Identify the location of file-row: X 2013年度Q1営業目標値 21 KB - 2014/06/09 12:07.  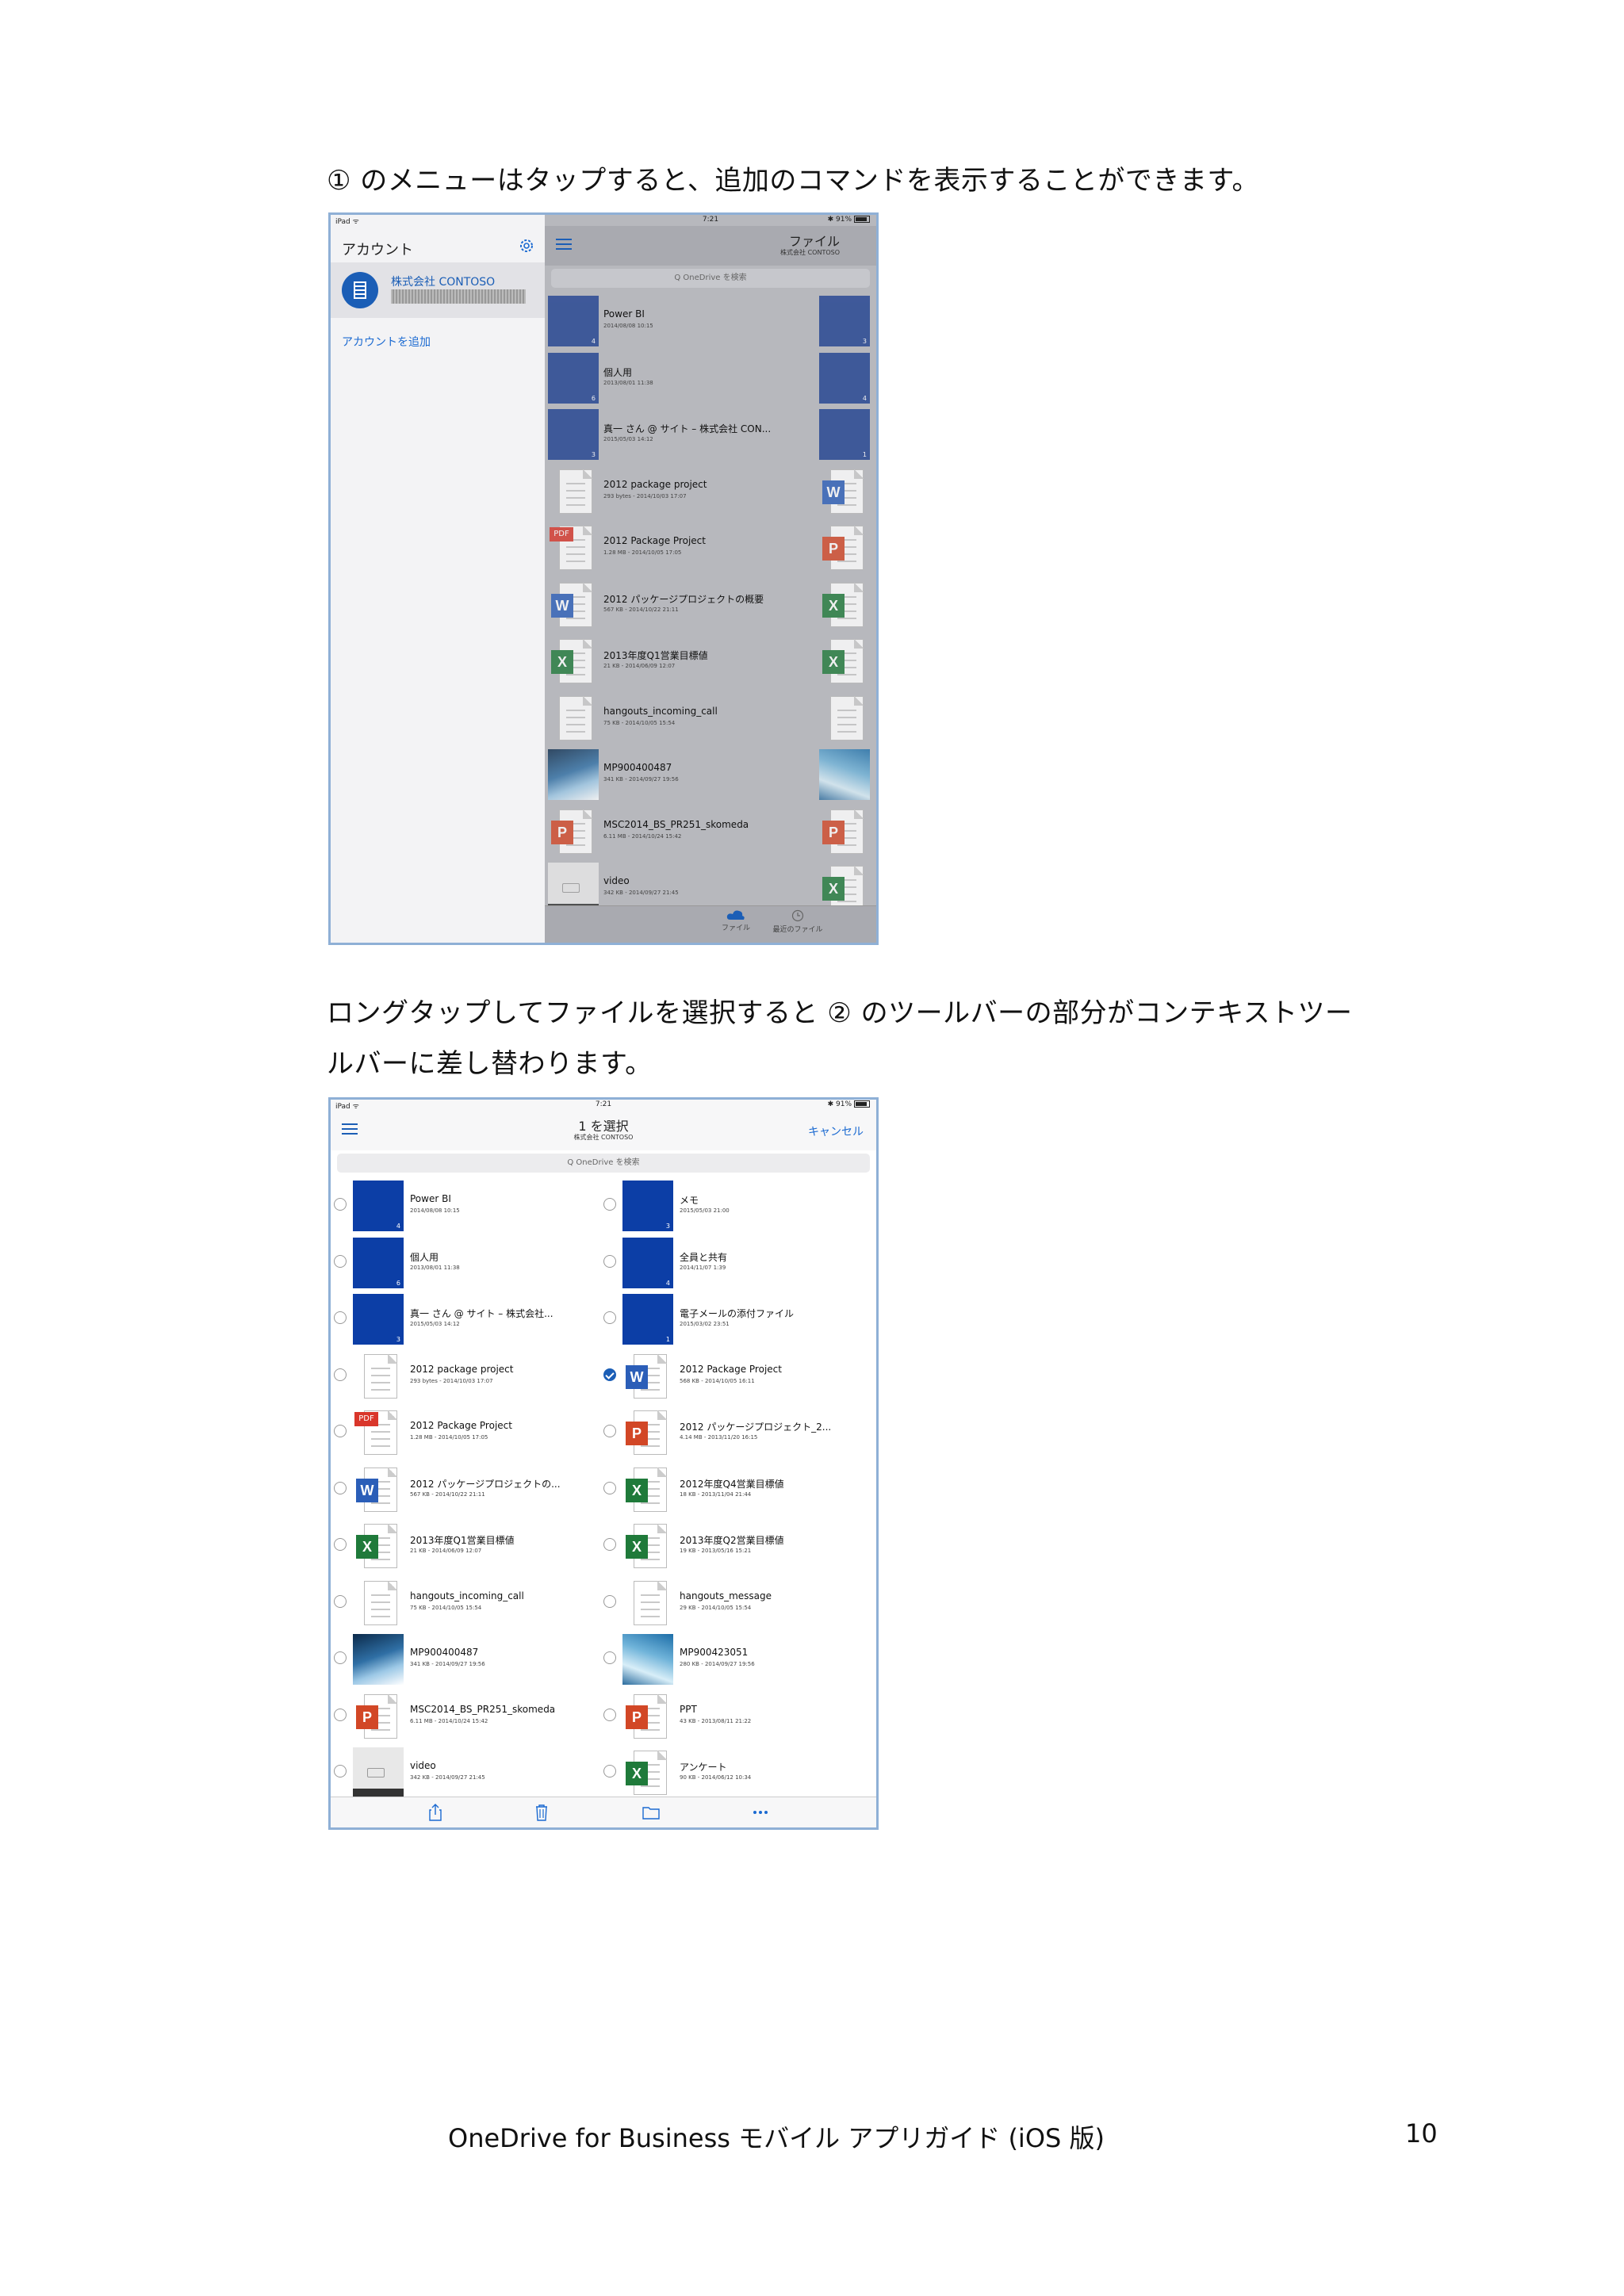
(465, 1548).